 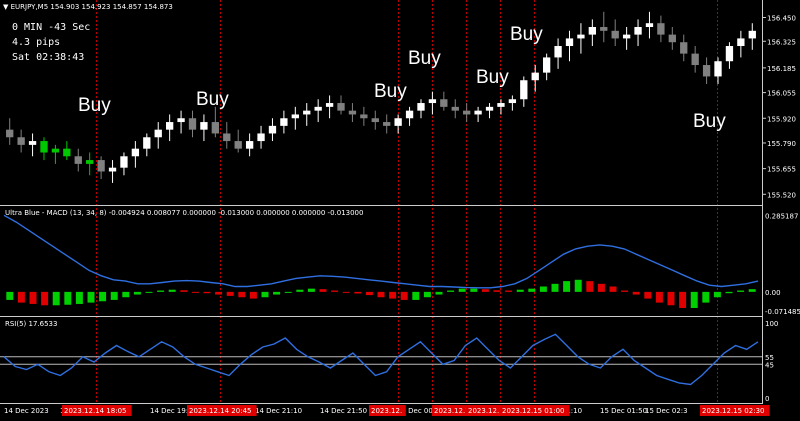 What do you see at coordinates (782, 312) in the screenshot?
I see `macd-axis-label: -0.071485` at bounding box center [782, 312].